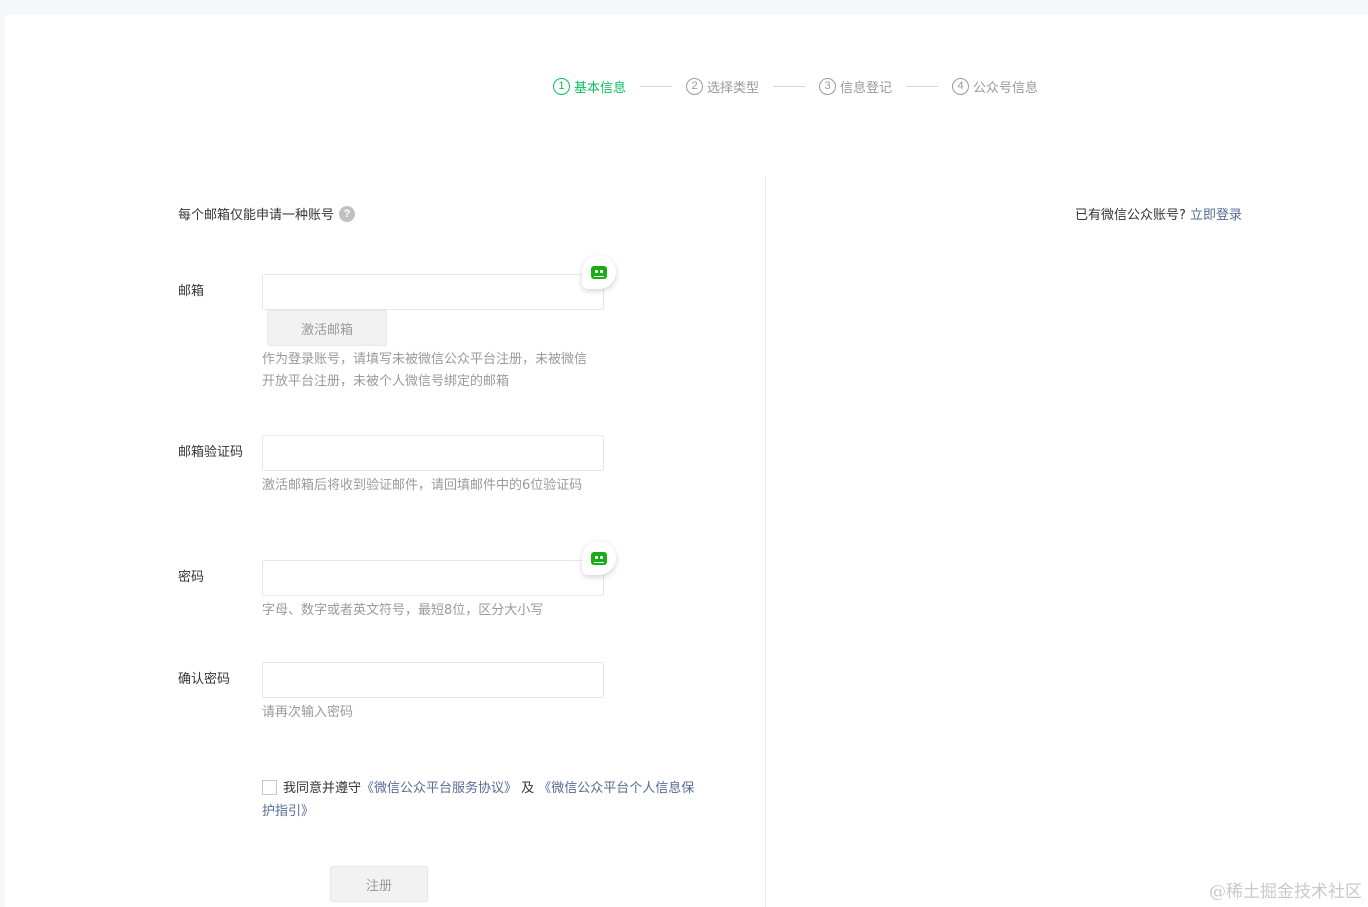 This screenshot has height=907, width=1368. What do you see at coordinates (327, 328) in the screenshot?
I see `activate-email-button: 激活邮箱` at bounding box center [327, 328].